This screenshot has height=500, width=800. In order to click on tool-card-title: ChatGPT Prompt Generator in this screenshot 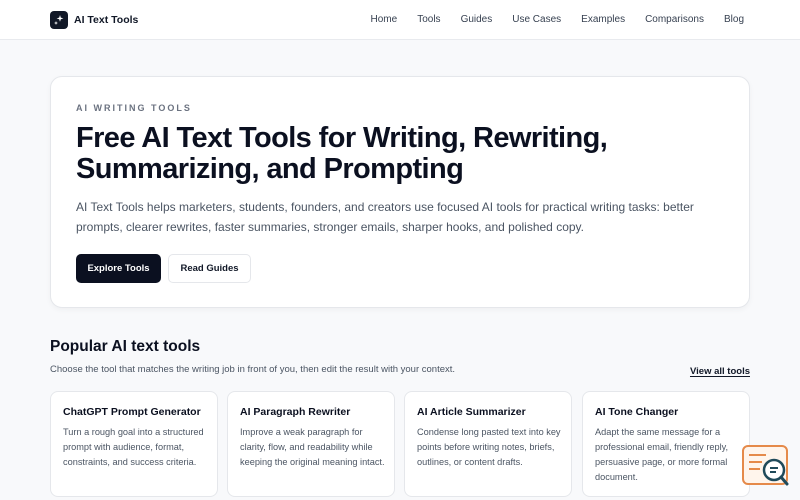, I will do `click(132, 412)`.